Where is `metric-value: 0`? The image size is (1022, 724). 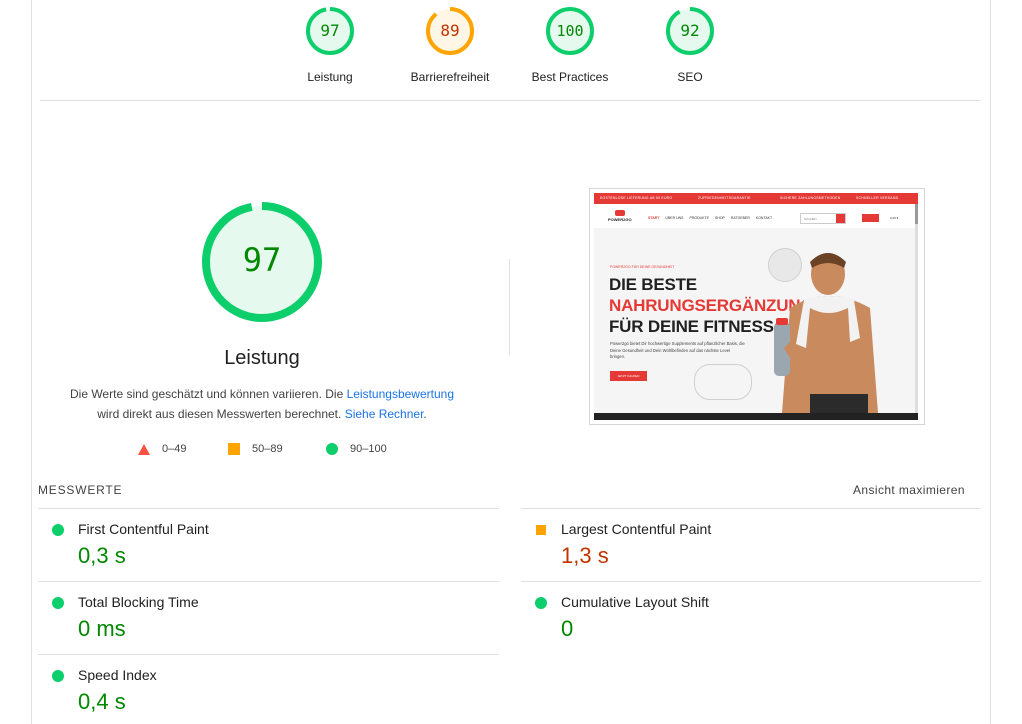 metric-value: 0 is located at coordinates (567, 628).